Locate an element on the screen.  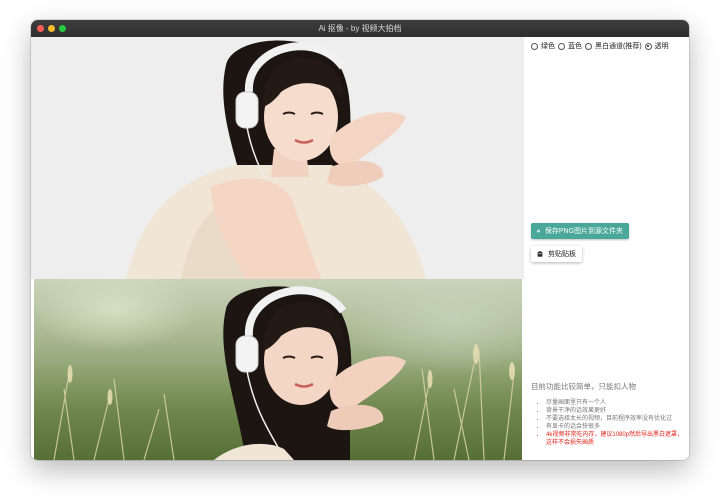
option-green-label: 绿色 is located at coordinates (548, 46).